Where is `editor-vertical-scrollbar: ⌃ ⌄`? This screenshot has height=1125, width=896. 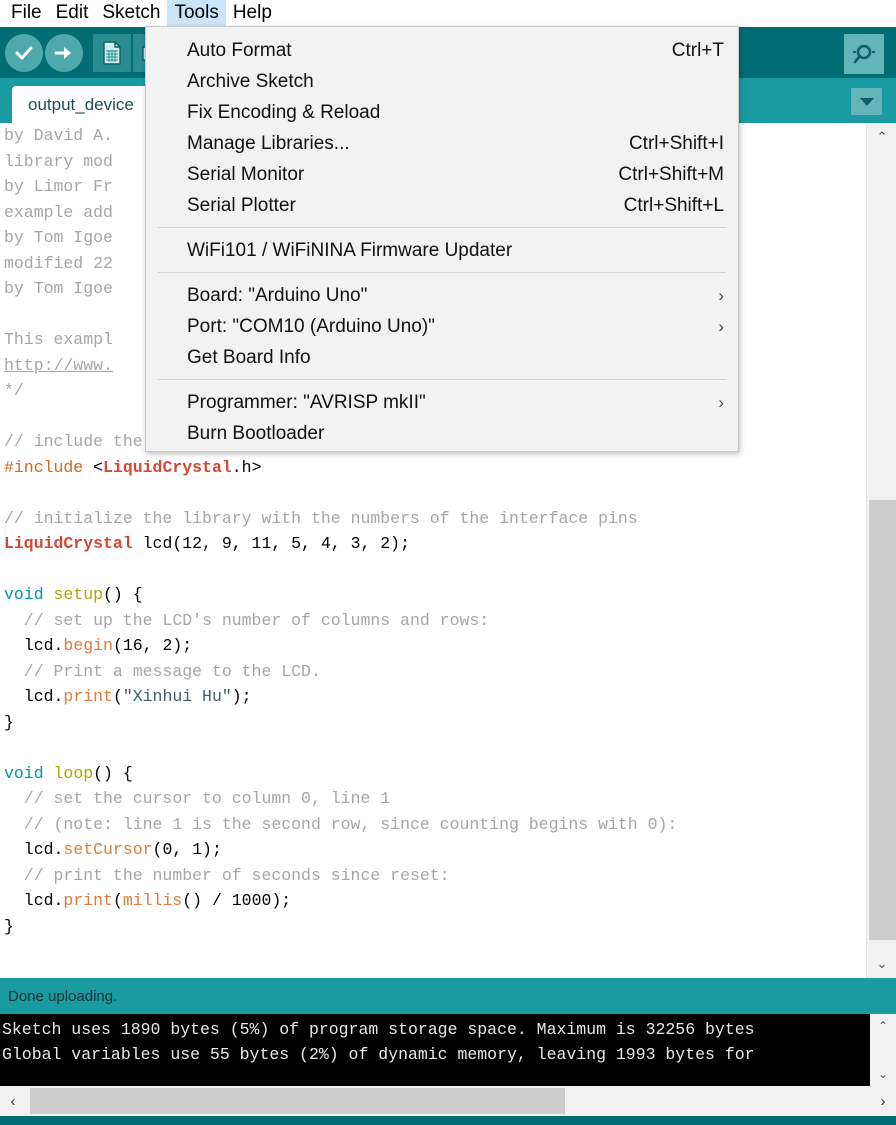 editor-vertical-scrollbar: ⌃ ⌄ is located at coordinates (881, 550).